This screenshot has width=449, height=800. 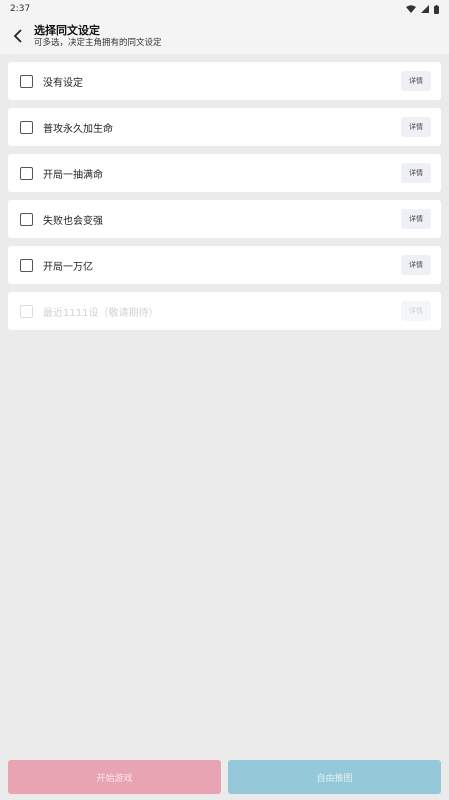 What do you see at coordinates (63, 83) in the screenshot?
I see `item-label: 没有设定` at bounding box center [63, 83].